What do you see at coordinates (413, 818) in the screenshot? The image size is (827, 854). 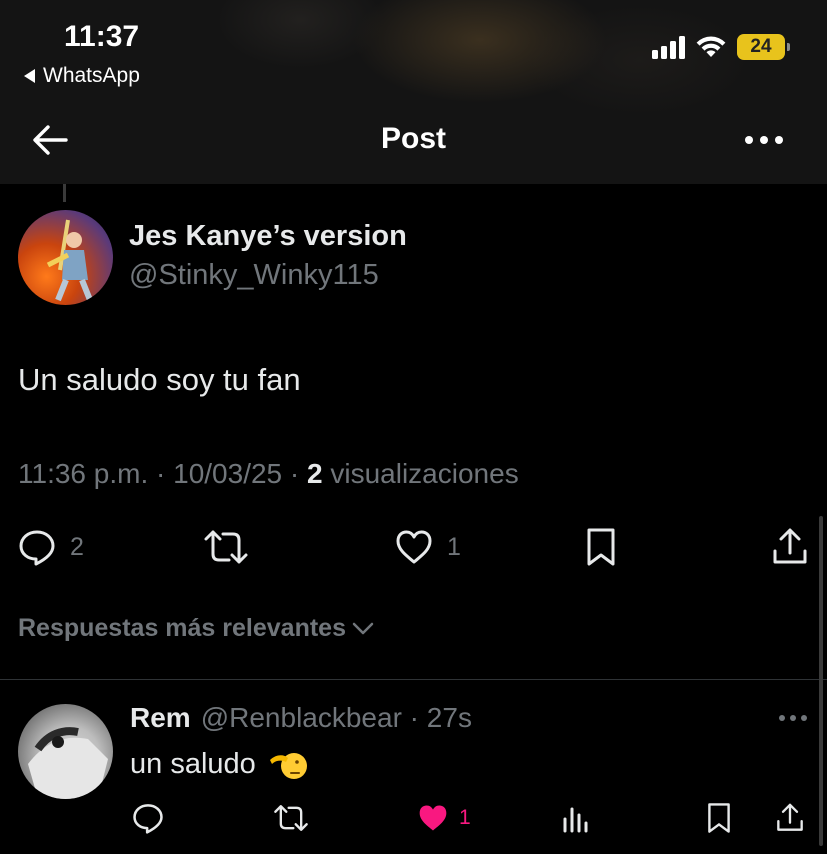 I see `reply-action-bar: 1` at bounding box center [413, 818].